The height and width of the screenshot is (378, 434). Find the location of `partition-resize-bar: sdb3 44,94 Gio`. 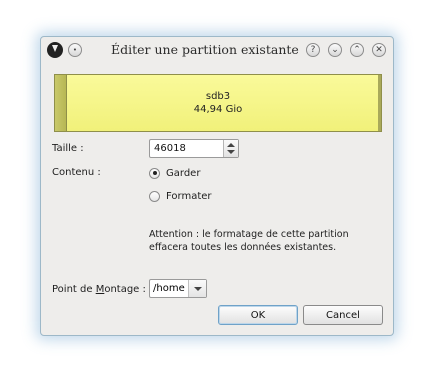

partition-resize-bar: sdb3 44,94 Gio is located at coordinates (218, 103).